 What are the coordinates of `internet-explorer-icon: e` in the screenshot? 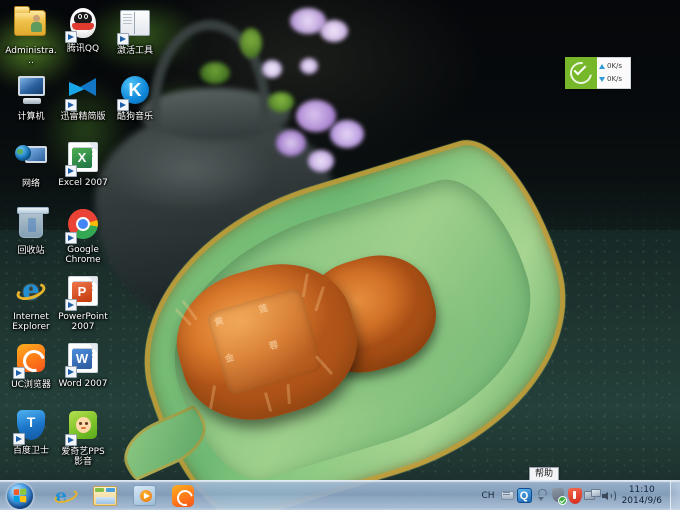 It's located at (31, 293).